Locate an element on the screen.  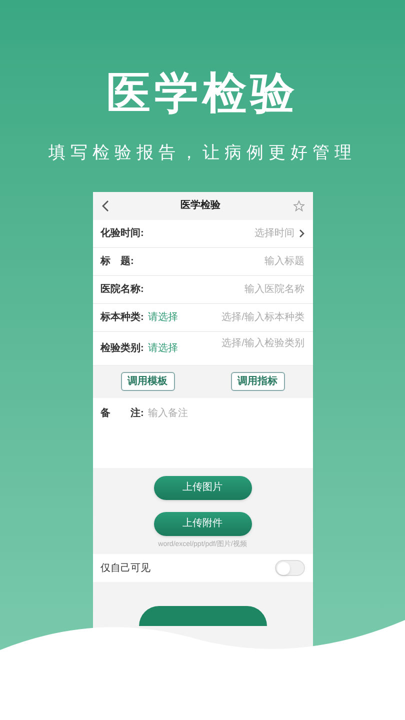
remark-label: 备 注: is located at coordinates (122, 413).